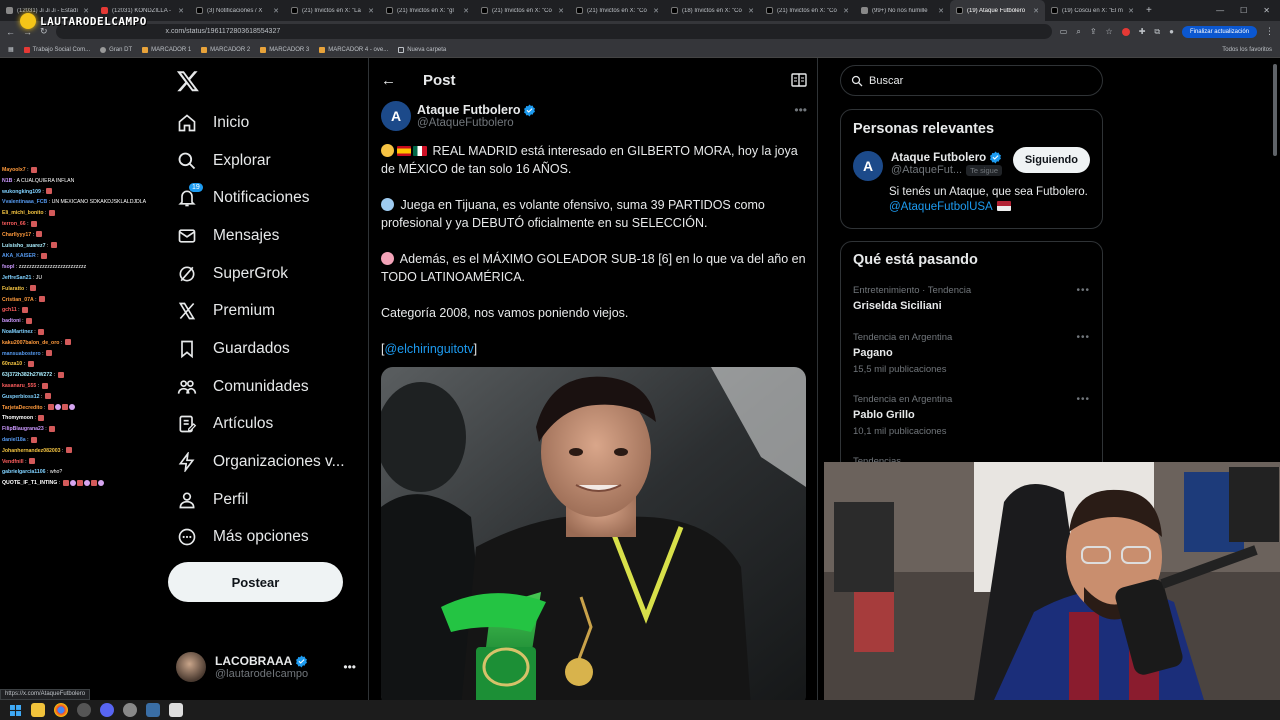 This screenshot has height=720, width=1280. I want to click on back-arrow-icon: ←, so click(396, 80).